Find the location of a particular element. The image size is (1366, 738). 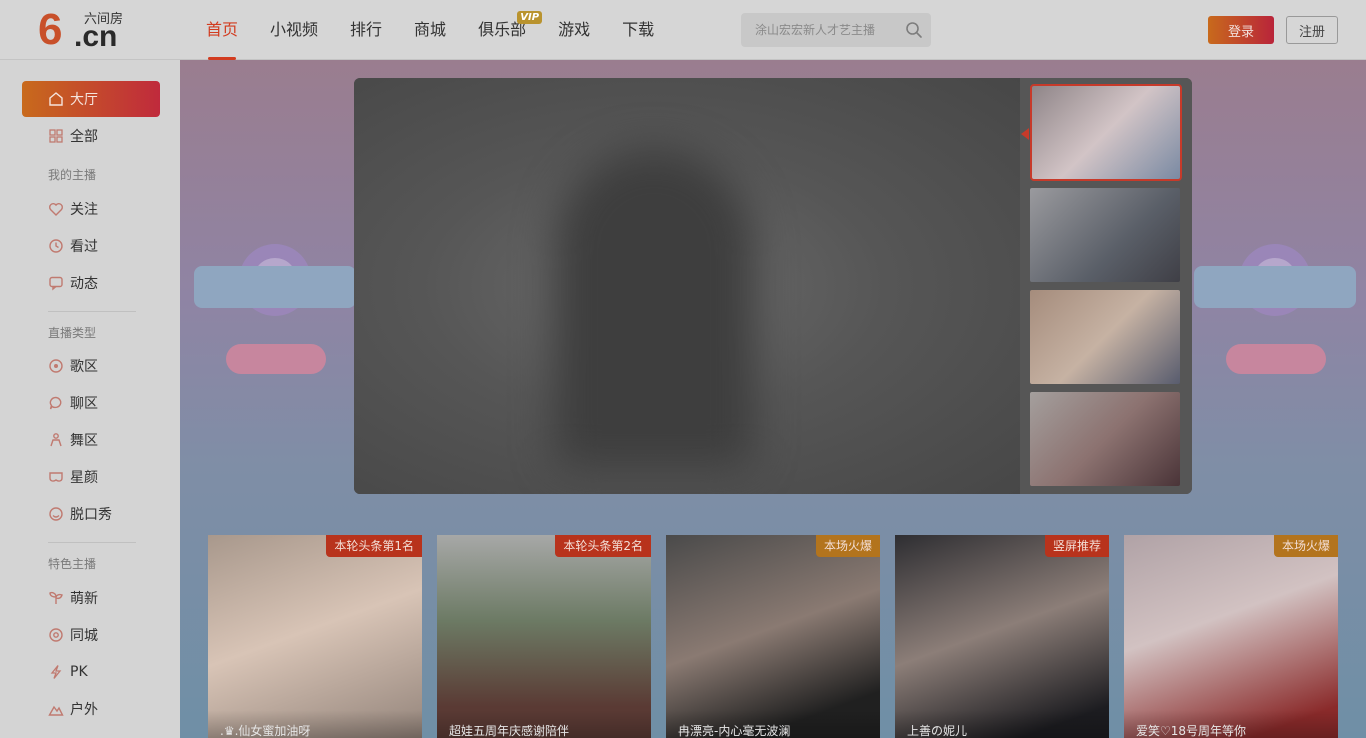

heart-icon is located at coordinates (56, 209).